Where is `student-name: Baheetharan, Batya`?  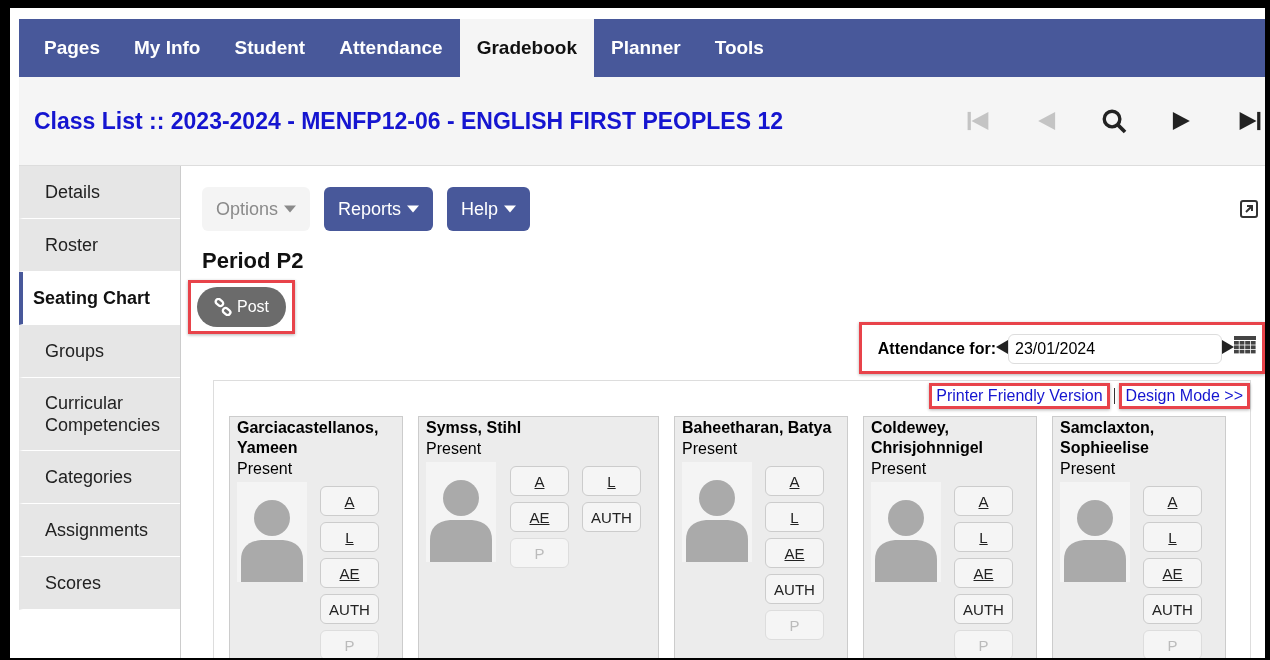 student-name: Baheetharan, Batya is located at coordinates (757, 428).